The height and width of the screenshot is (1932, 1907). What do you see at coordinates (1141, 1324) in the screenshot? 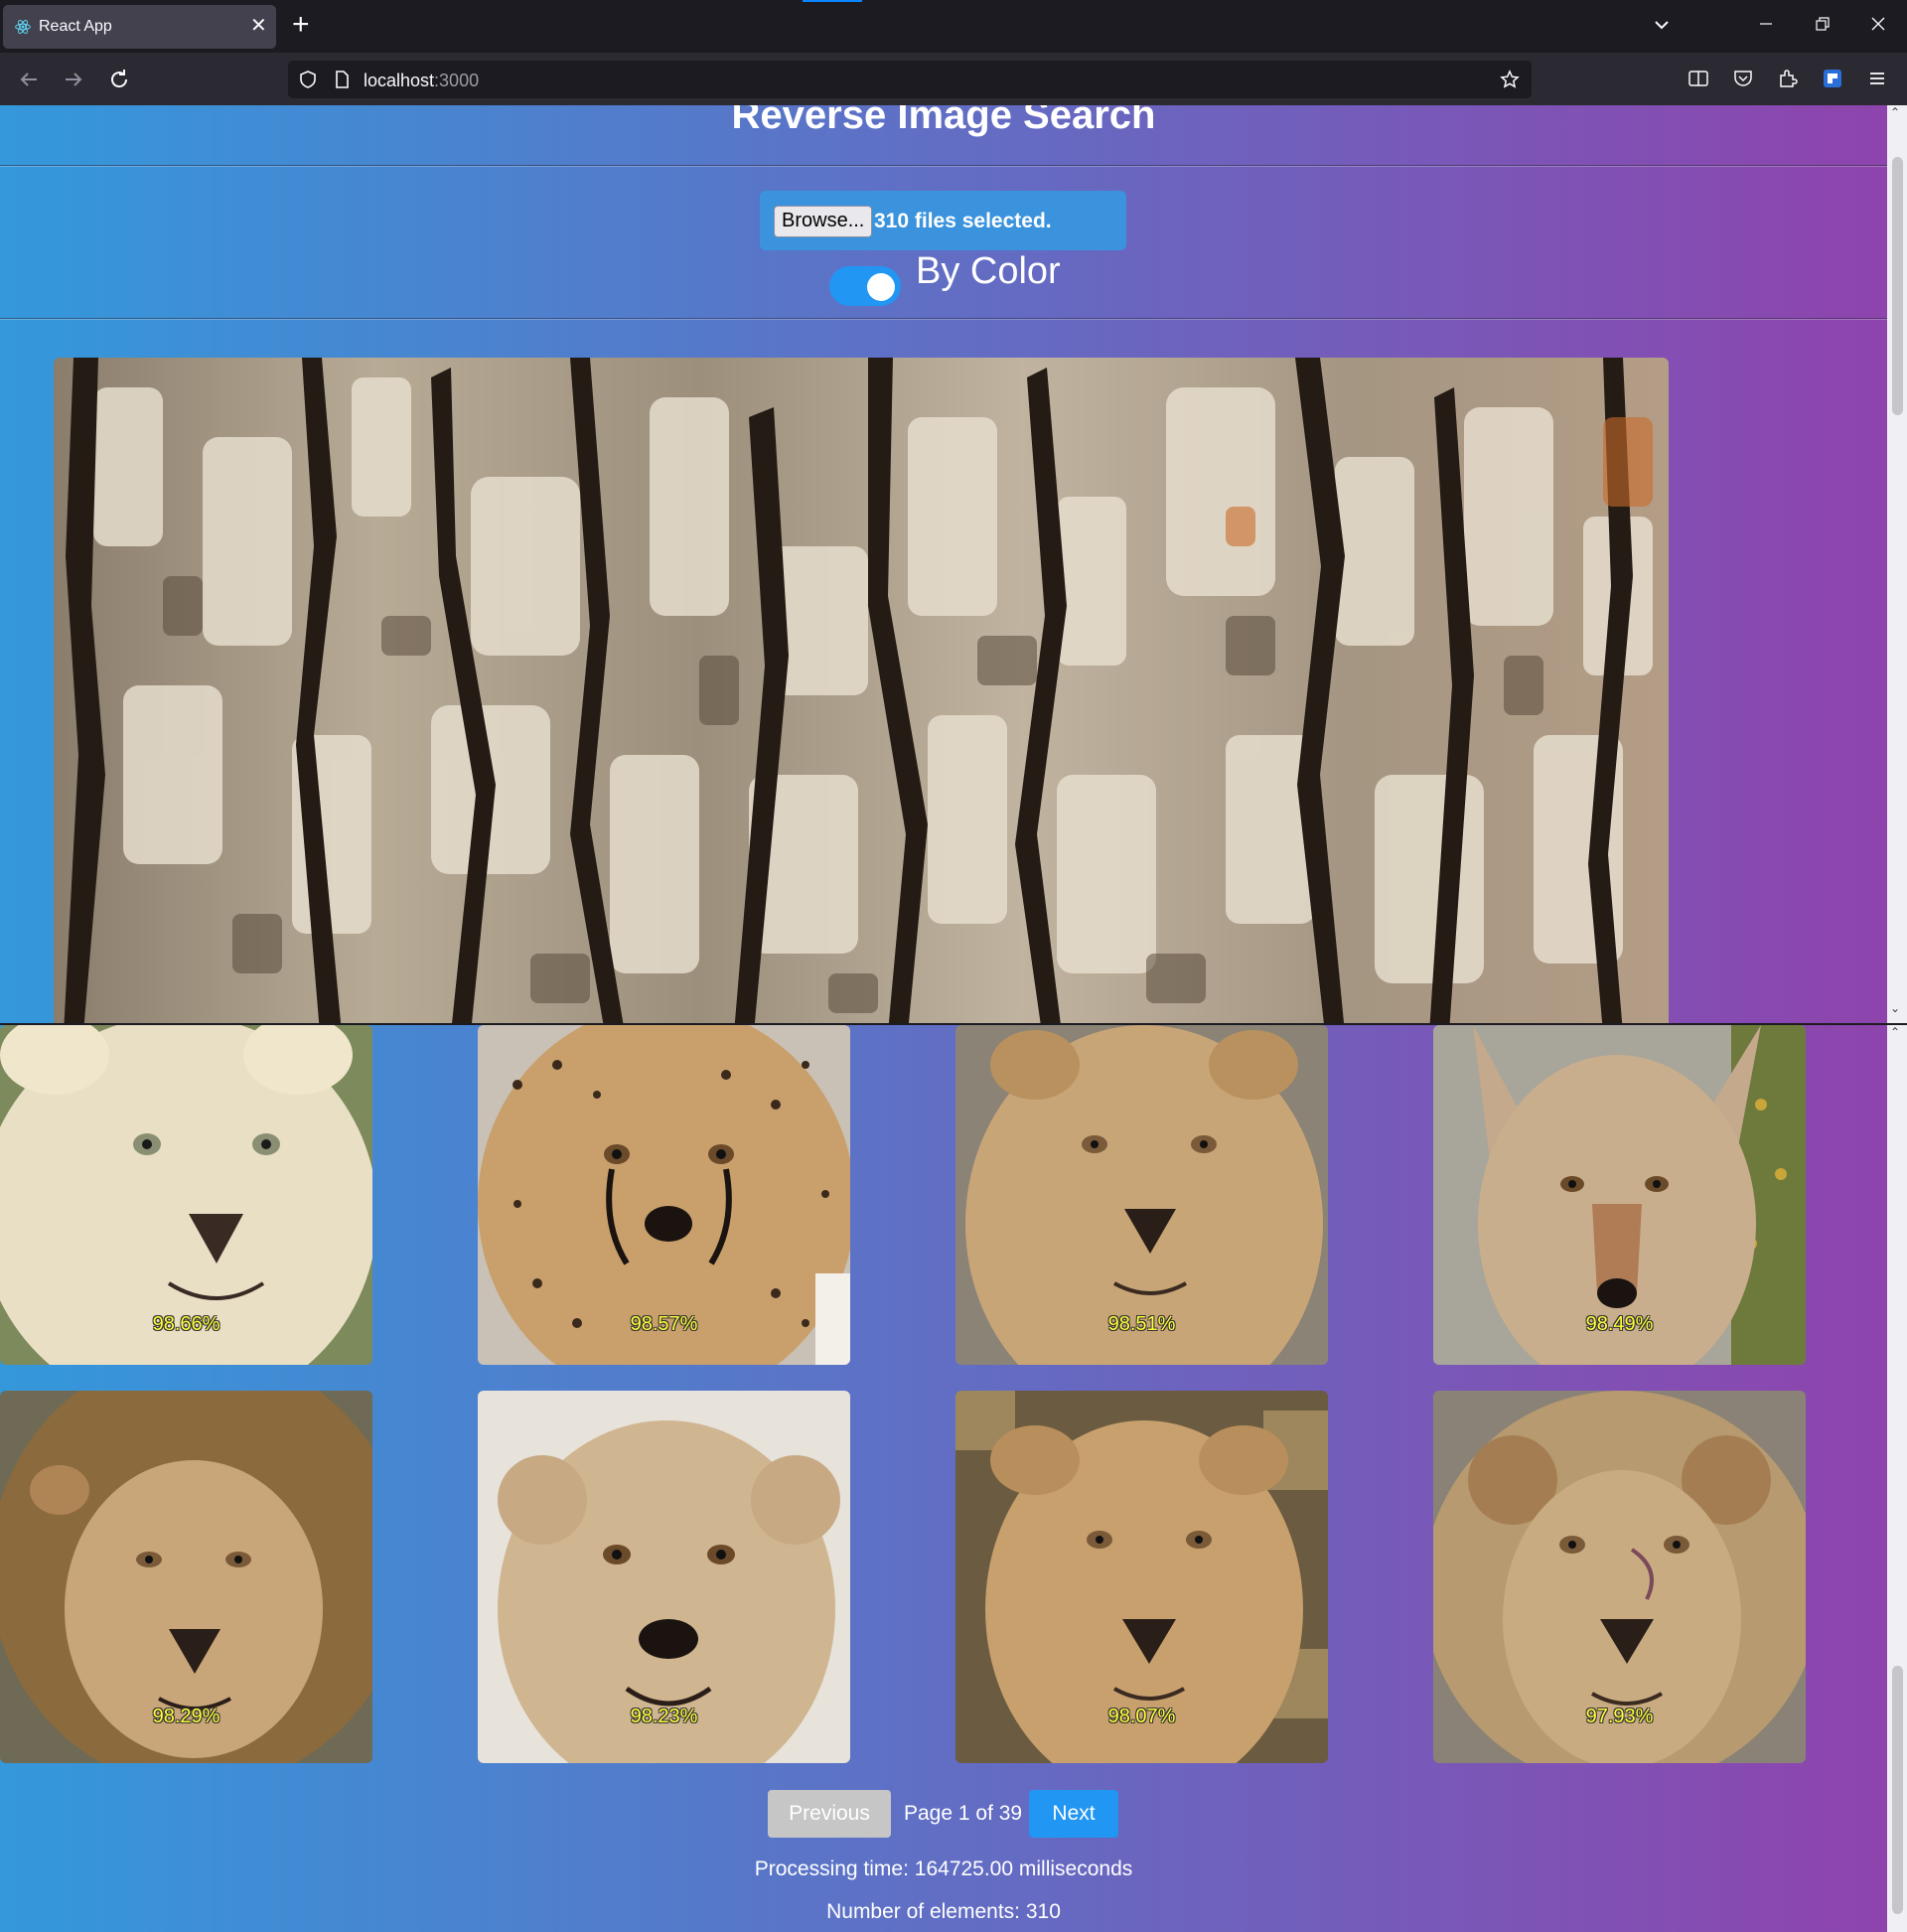
I see `similarity-score: 98.51%` at bounding box center [1141, 1324].